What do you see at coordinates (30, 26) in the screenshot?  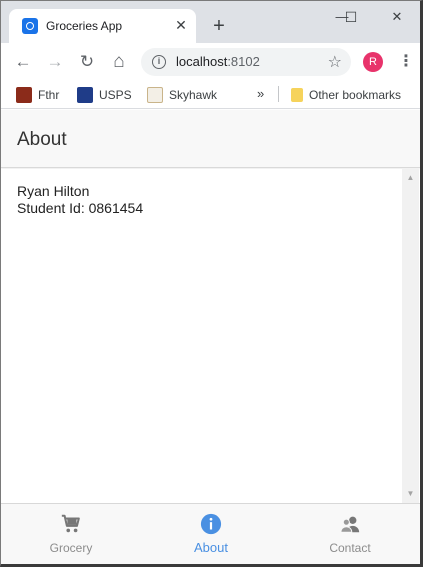 I see `app-favicon-icon` at bounding box center [30, 26].